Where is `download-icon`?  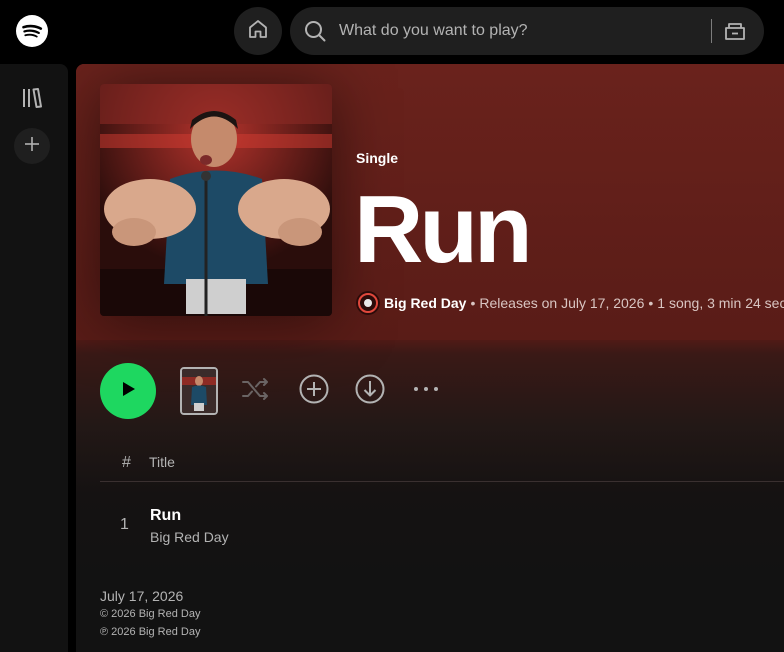 download-icon is located at coordinates (370, 391).